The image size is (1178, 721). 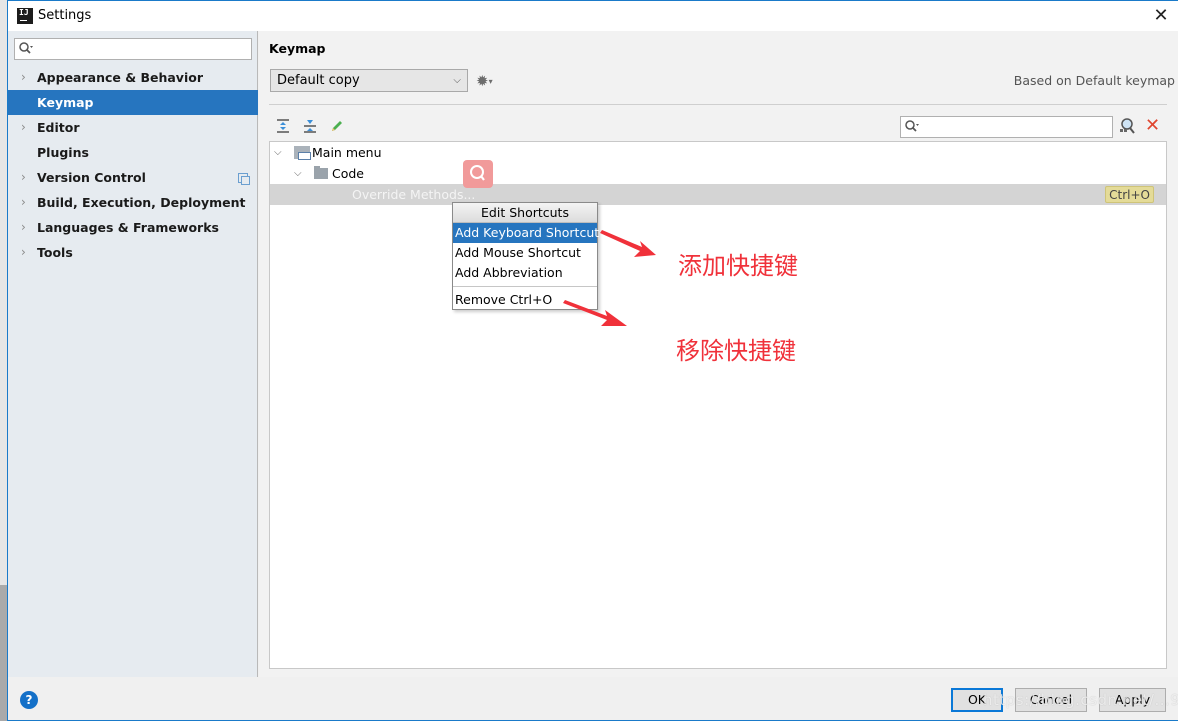 What do you see at coordinates (133, 252) in the screenshot?
I see `sidebar-item-tools: › Tools` at bounding box center [133, 252].